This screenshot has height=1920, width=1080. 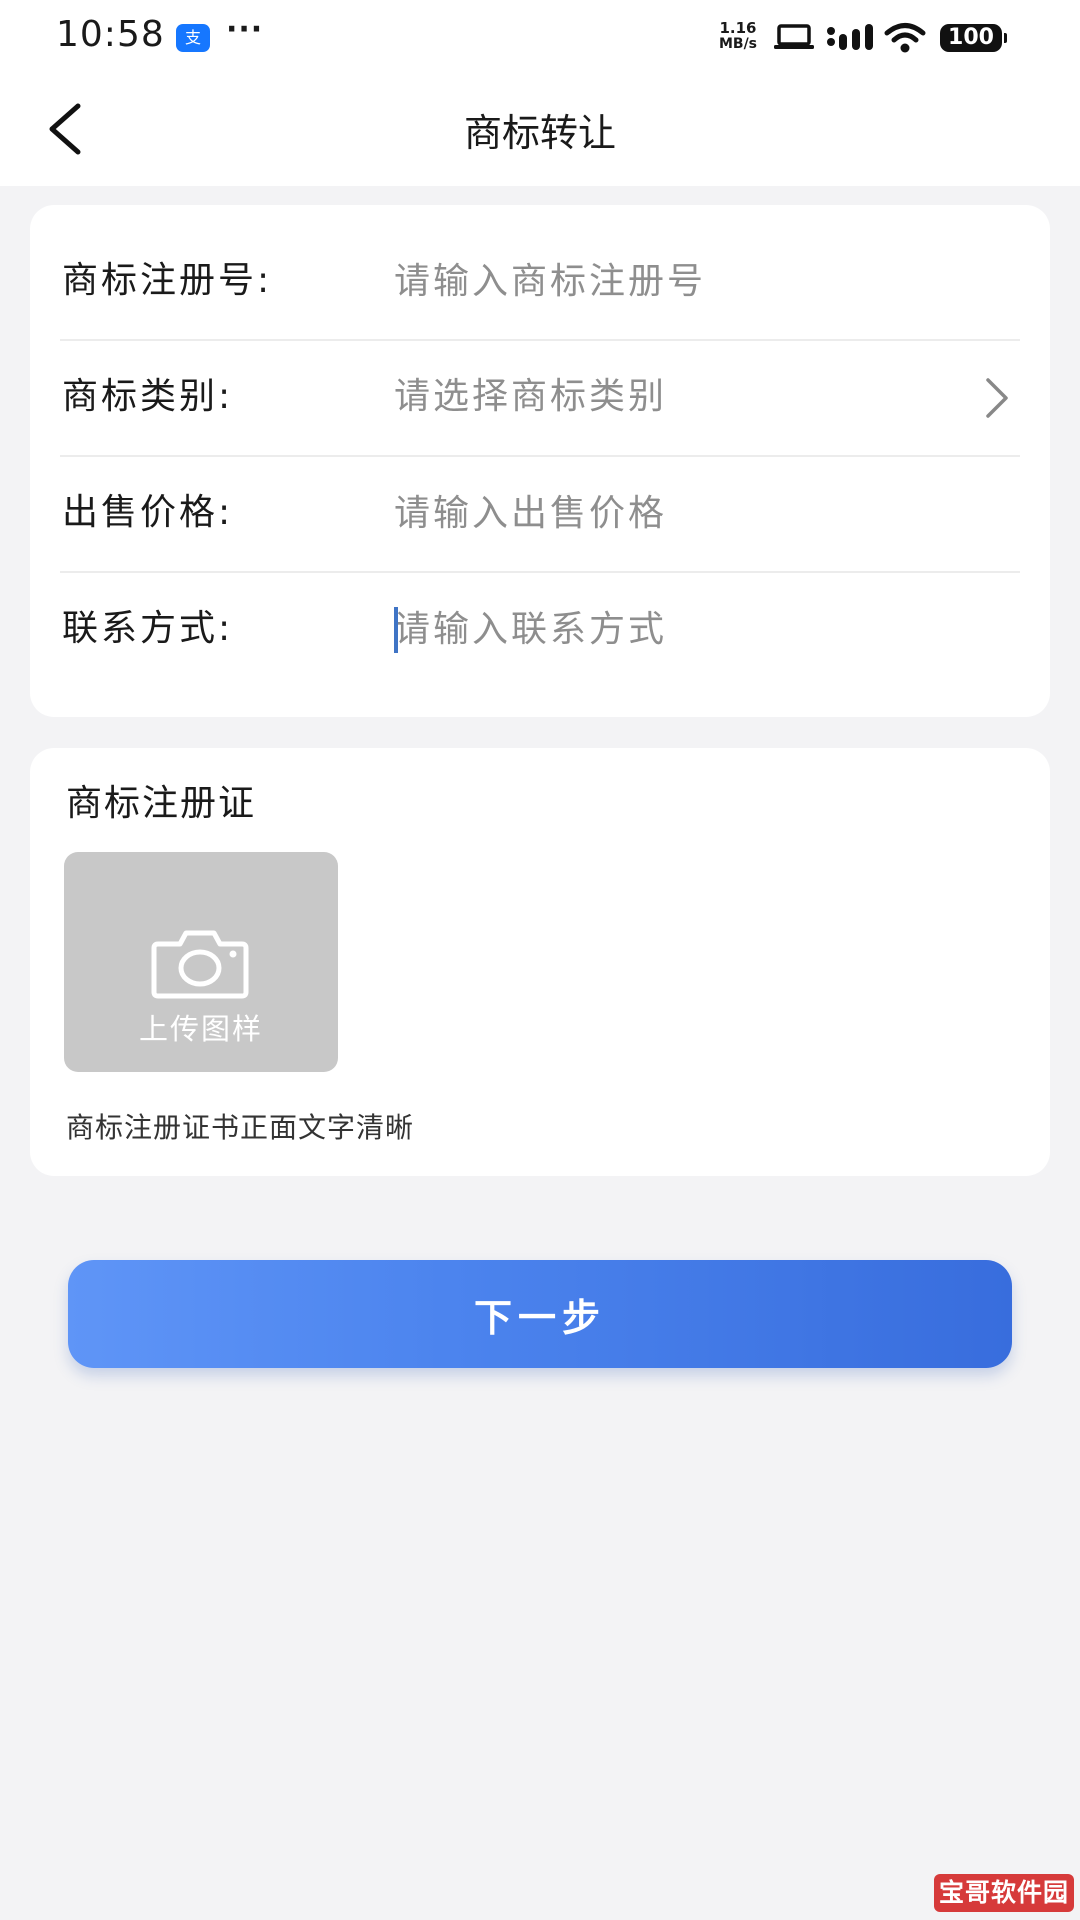 I want to click on upload-hint: 商标注册证书正面文字清晰, so click(x=240, y=1127).